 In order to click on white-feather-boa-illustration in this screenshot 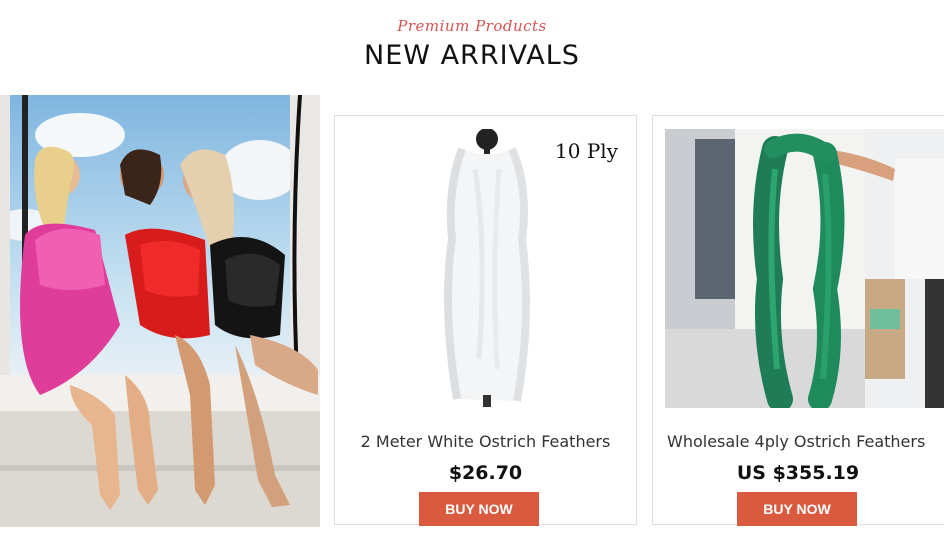, I will do `click(487, 268)`.